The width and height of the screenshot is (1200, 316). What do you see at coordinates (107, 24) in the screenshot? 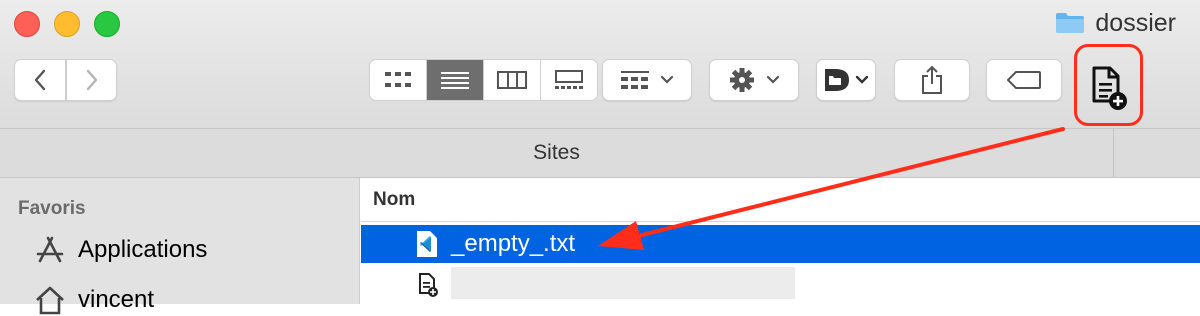
I see `zoom-window-button` at bounding box center [107, 24].